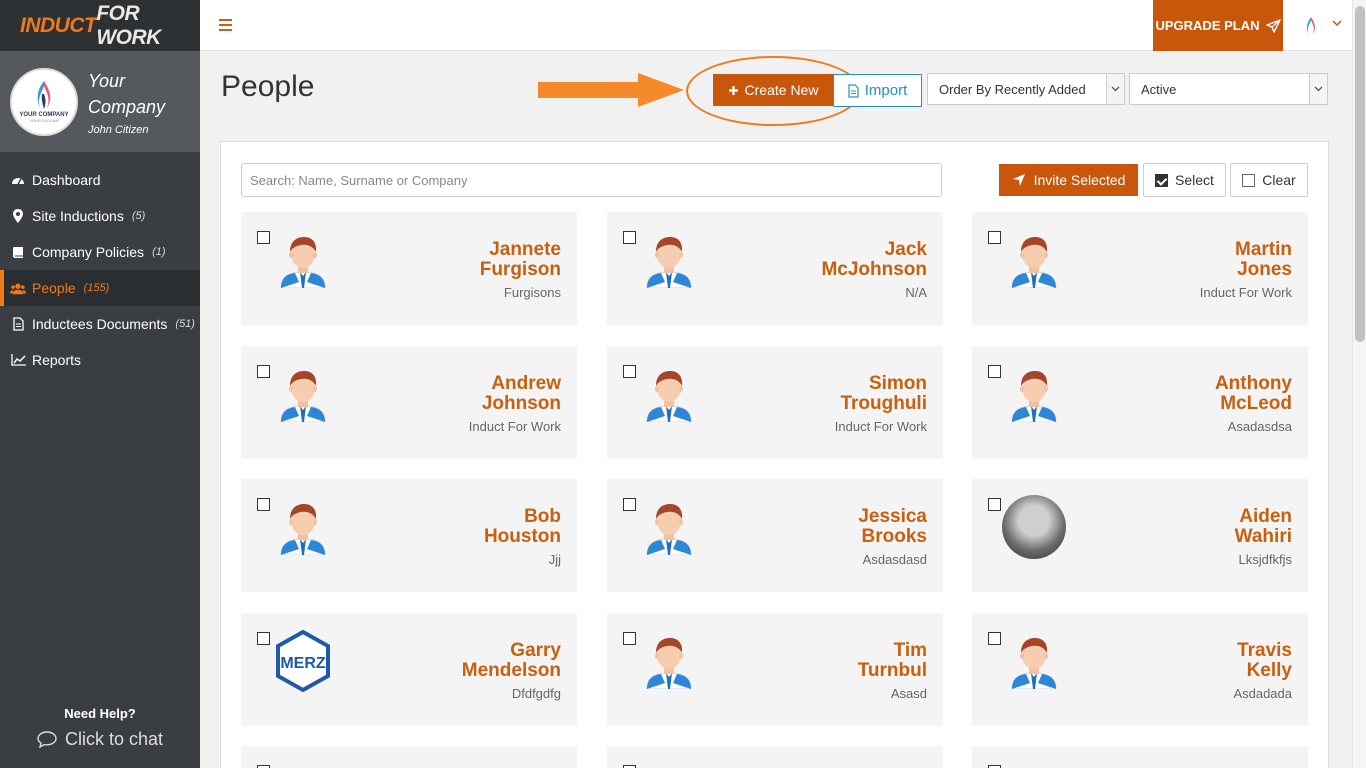 This screenshot has width=1366, height=768. What do you see at coordinates (409, 535) in the screenshot?
I see `person-card: Bob Houston Jjj` at bounding box center [409, 535].